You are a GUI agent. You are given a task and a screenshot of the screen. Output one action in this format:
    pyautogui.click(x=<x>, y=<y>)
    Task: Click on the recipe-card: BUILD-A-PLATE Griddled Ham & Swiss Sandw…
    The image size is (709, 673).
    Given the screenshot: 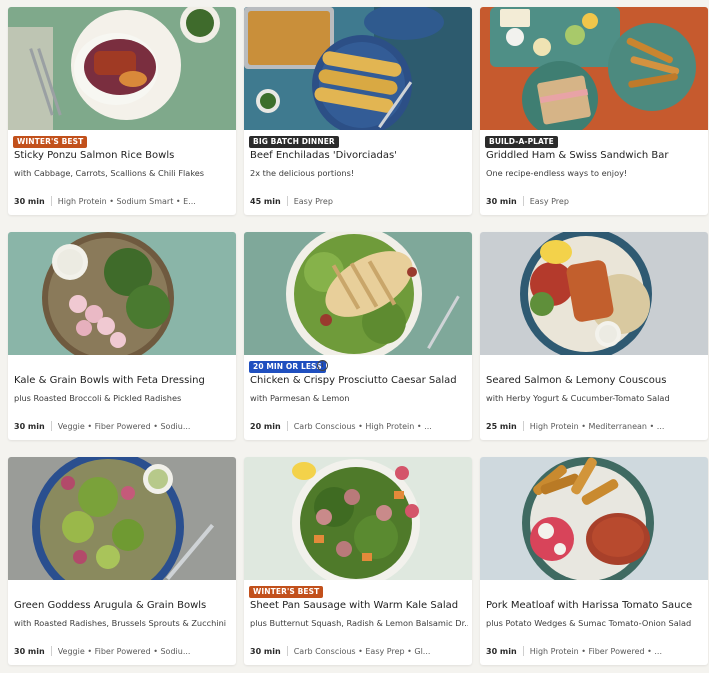 What is the action you would take?
    pyautogui.click(x=594, y=111)
    